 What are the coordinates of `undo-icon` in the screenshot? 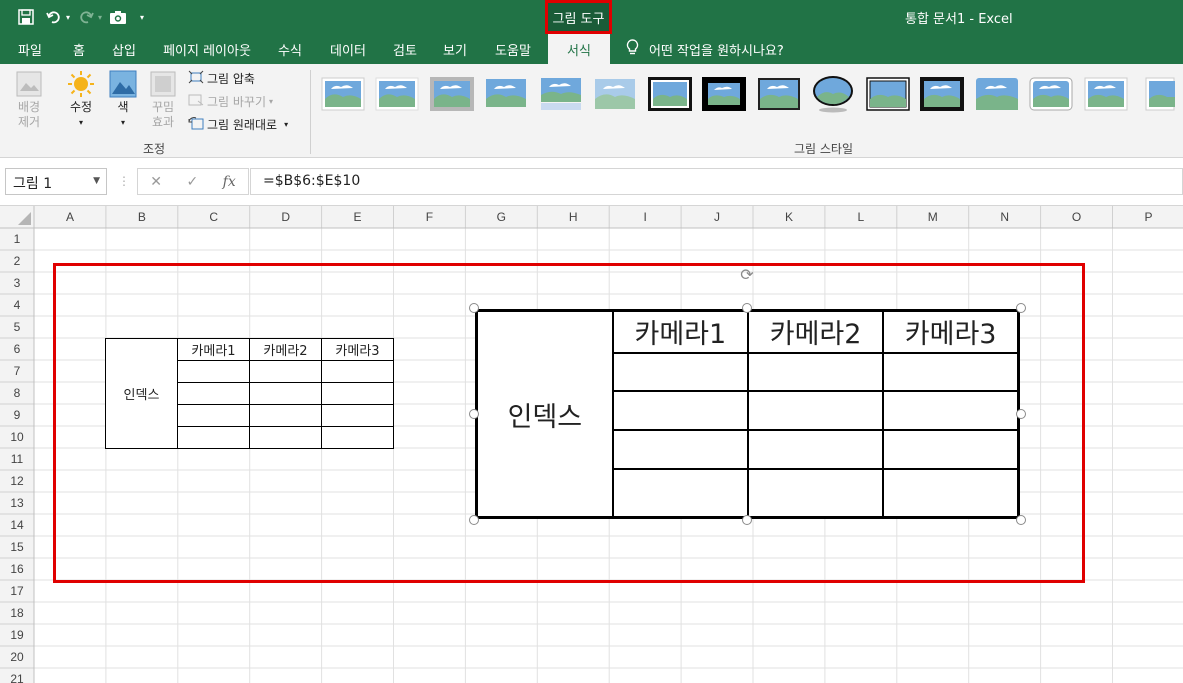 It's located at (54, 17).